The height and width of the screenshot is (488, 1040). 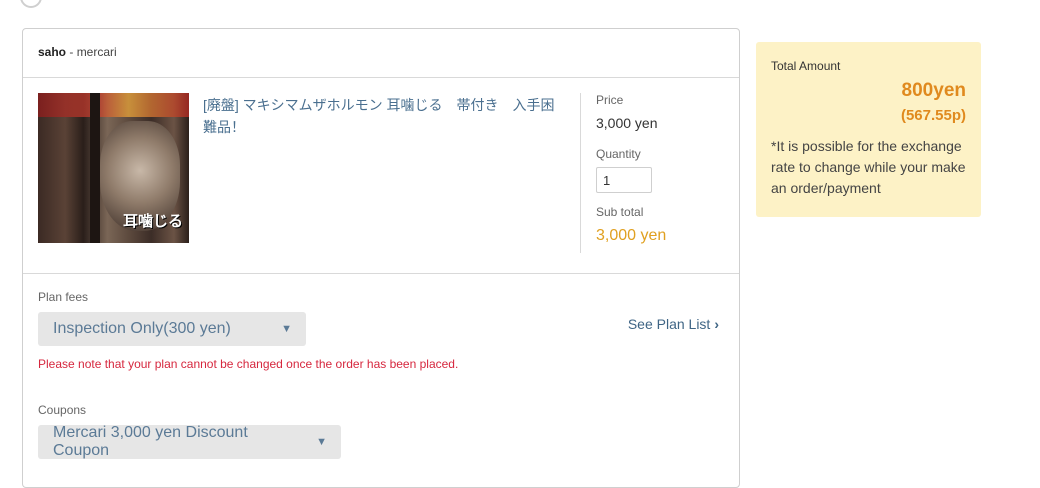 I want to click on coupon-select: Mercari 3,000 yen Discount Coupon ▼, so click(x=189, y=441).